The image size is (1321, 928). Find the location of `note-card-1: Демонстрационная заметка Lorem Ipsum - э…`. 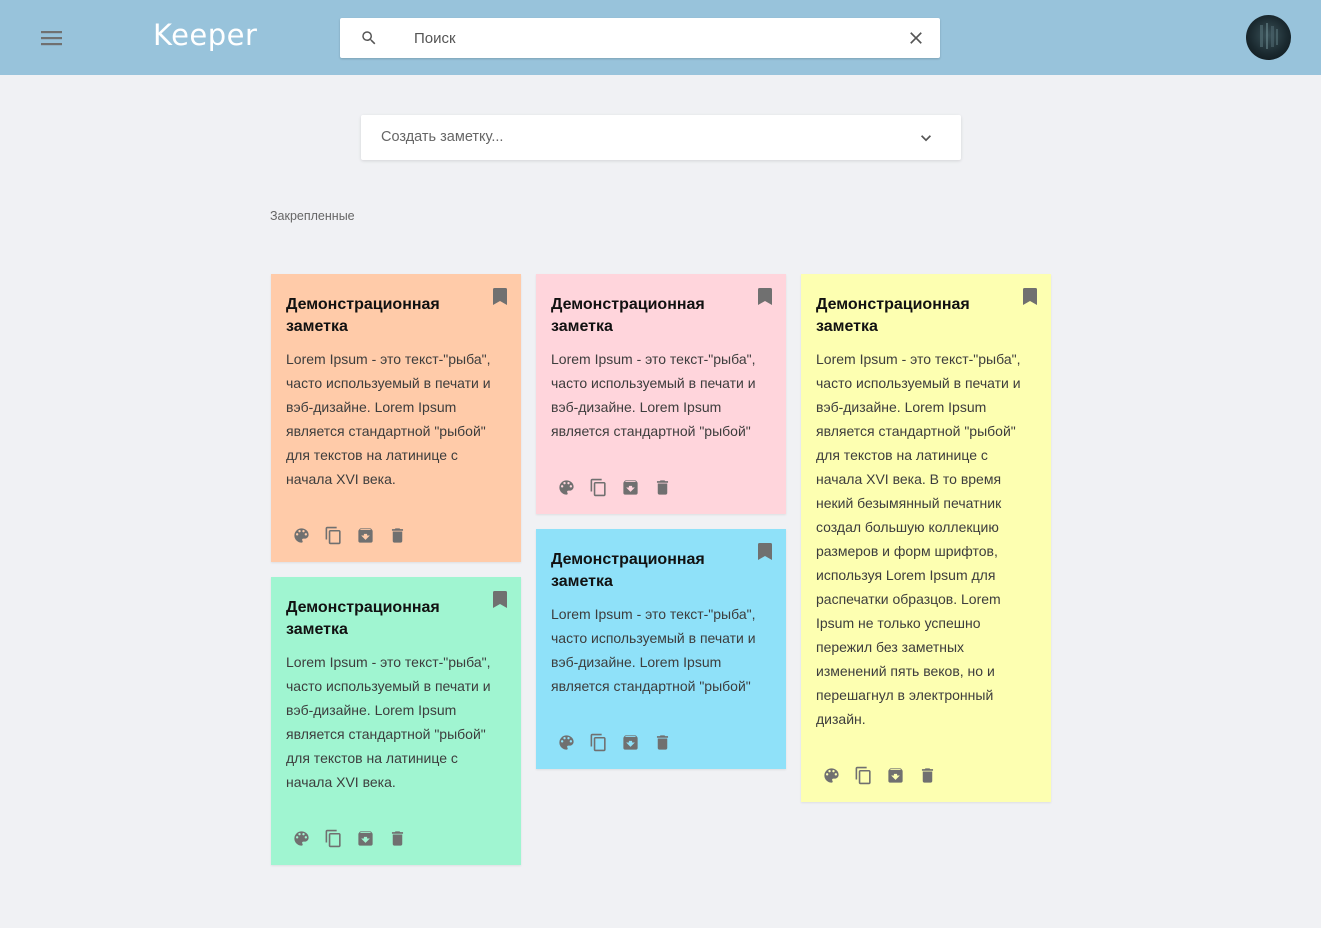

note-card-1: Демонстрационная заметка Lorem Ipsum - э… is located at coordinates (396, 418).